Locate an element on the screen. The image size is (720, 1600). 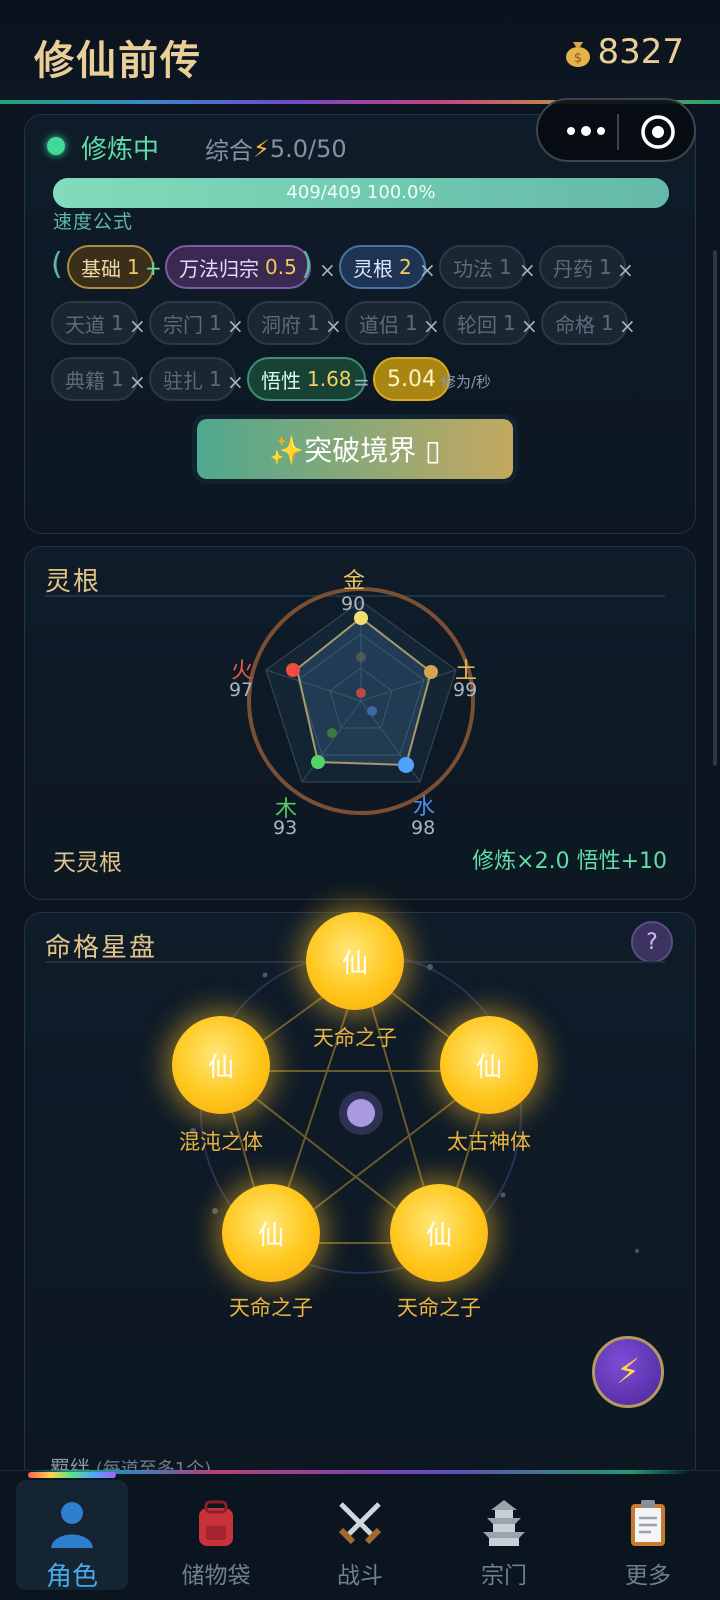
chip-daolv: 道侣 1 is located at coordinates (388, 323).